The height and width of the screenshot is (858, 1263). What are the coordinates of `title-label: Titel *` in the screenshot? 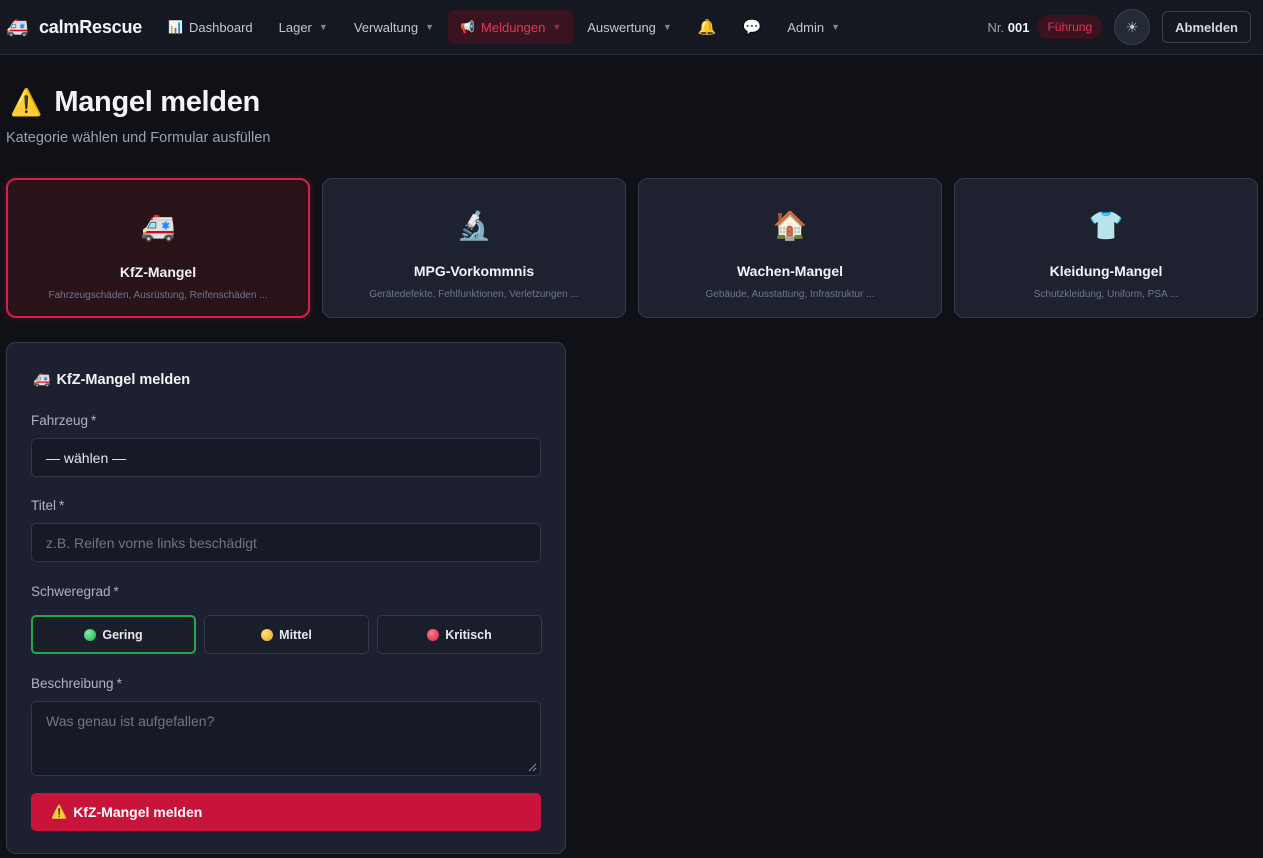 It's located at (47, 505).